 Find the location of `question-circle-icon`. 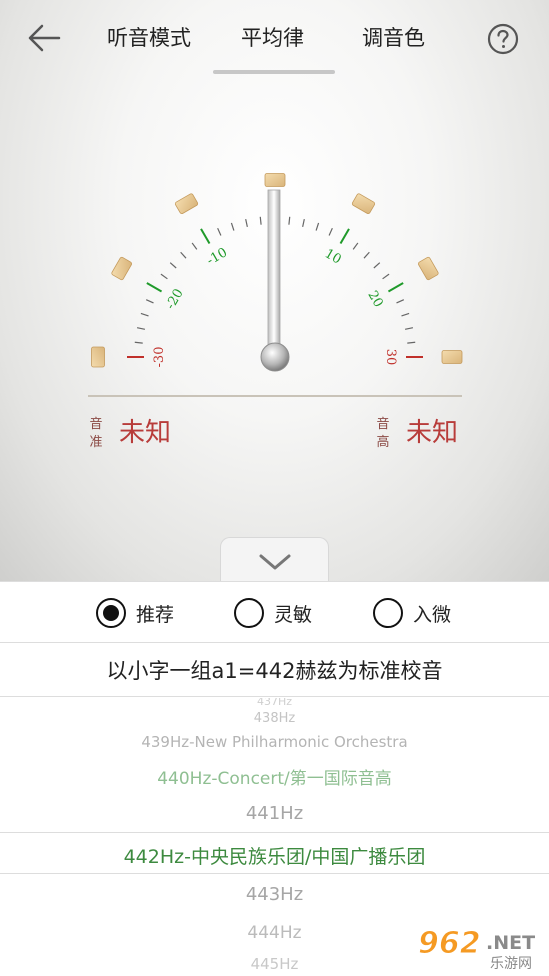

question-circle-icon is located at coordinates (503, 39).